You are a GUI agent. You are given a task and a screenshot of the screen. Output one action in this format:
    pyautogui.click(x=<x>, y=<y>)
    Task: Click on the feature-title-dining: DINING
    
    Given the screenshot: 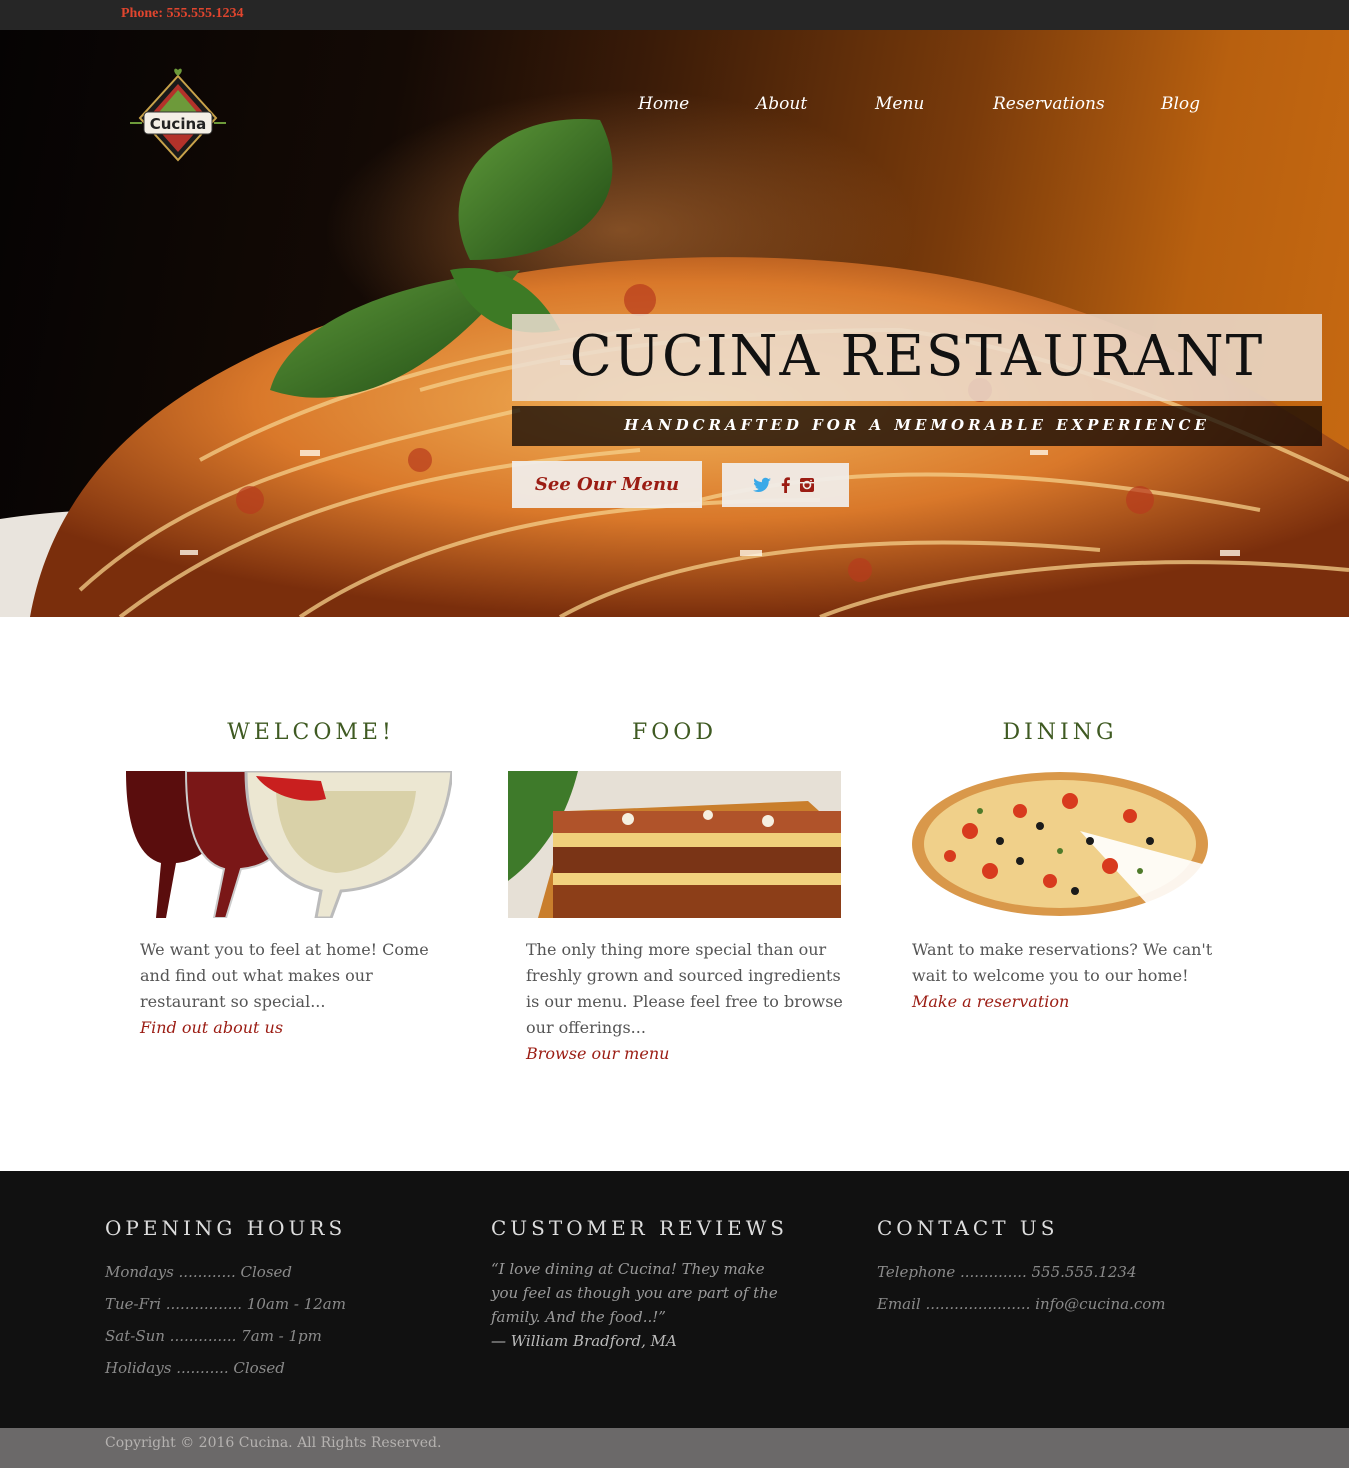 What is the action you would take?
    pyautogui.click(x=1060, y=732)
    